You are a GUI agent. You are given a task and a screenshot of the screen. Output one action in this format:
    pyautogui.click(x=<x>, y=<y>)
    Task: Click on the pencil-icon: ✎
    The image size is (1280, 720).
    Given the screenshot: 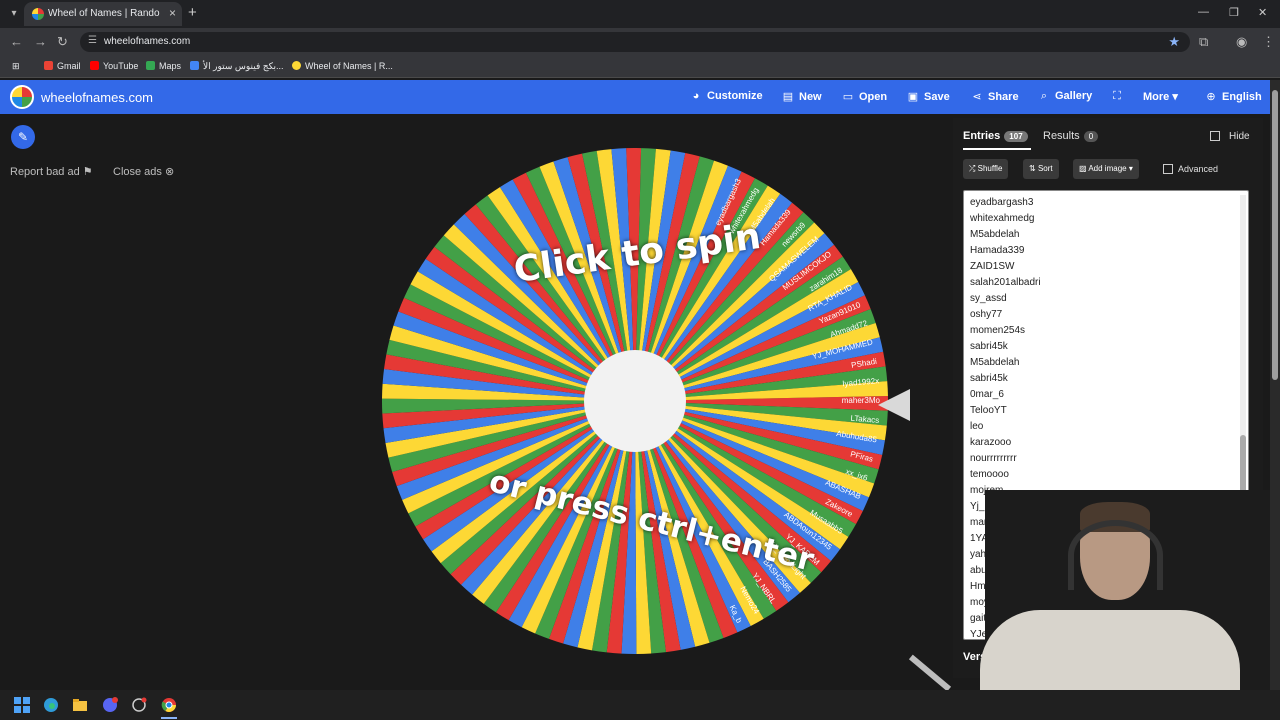 What is the action you would take?
    pyautogui.click(x=23, y=137)
    